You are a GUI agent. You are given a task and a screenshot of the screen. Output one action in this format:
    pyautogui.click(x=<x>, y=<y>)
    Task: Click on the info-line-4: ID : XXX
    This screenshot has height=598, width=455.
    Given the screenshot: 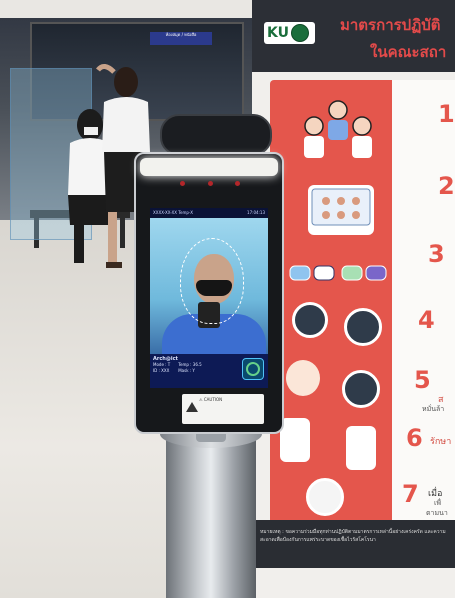 What is the action you would take?
    pyautogui.click(x=161, y=370)
    